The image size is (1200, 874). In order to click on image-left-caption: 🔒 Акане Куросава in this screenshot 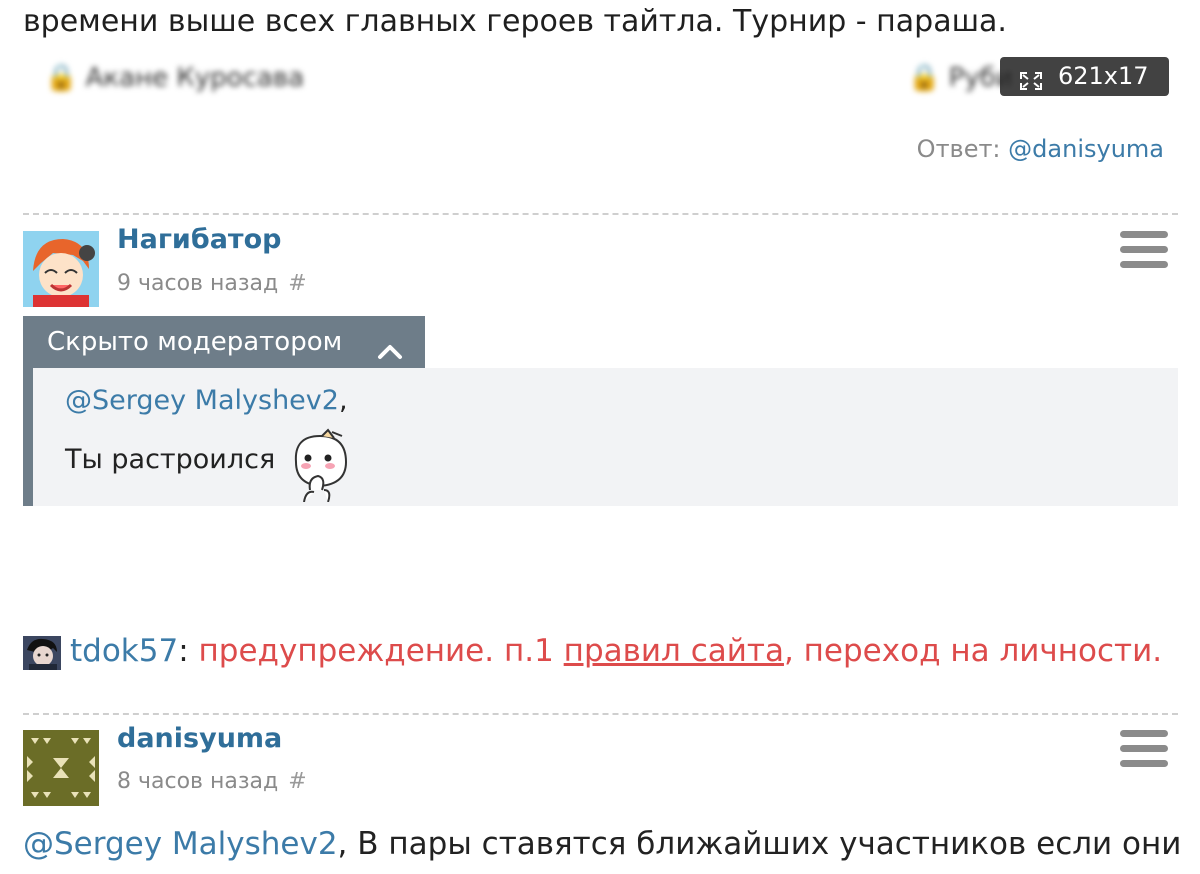, I will do `click(175, 78)`.